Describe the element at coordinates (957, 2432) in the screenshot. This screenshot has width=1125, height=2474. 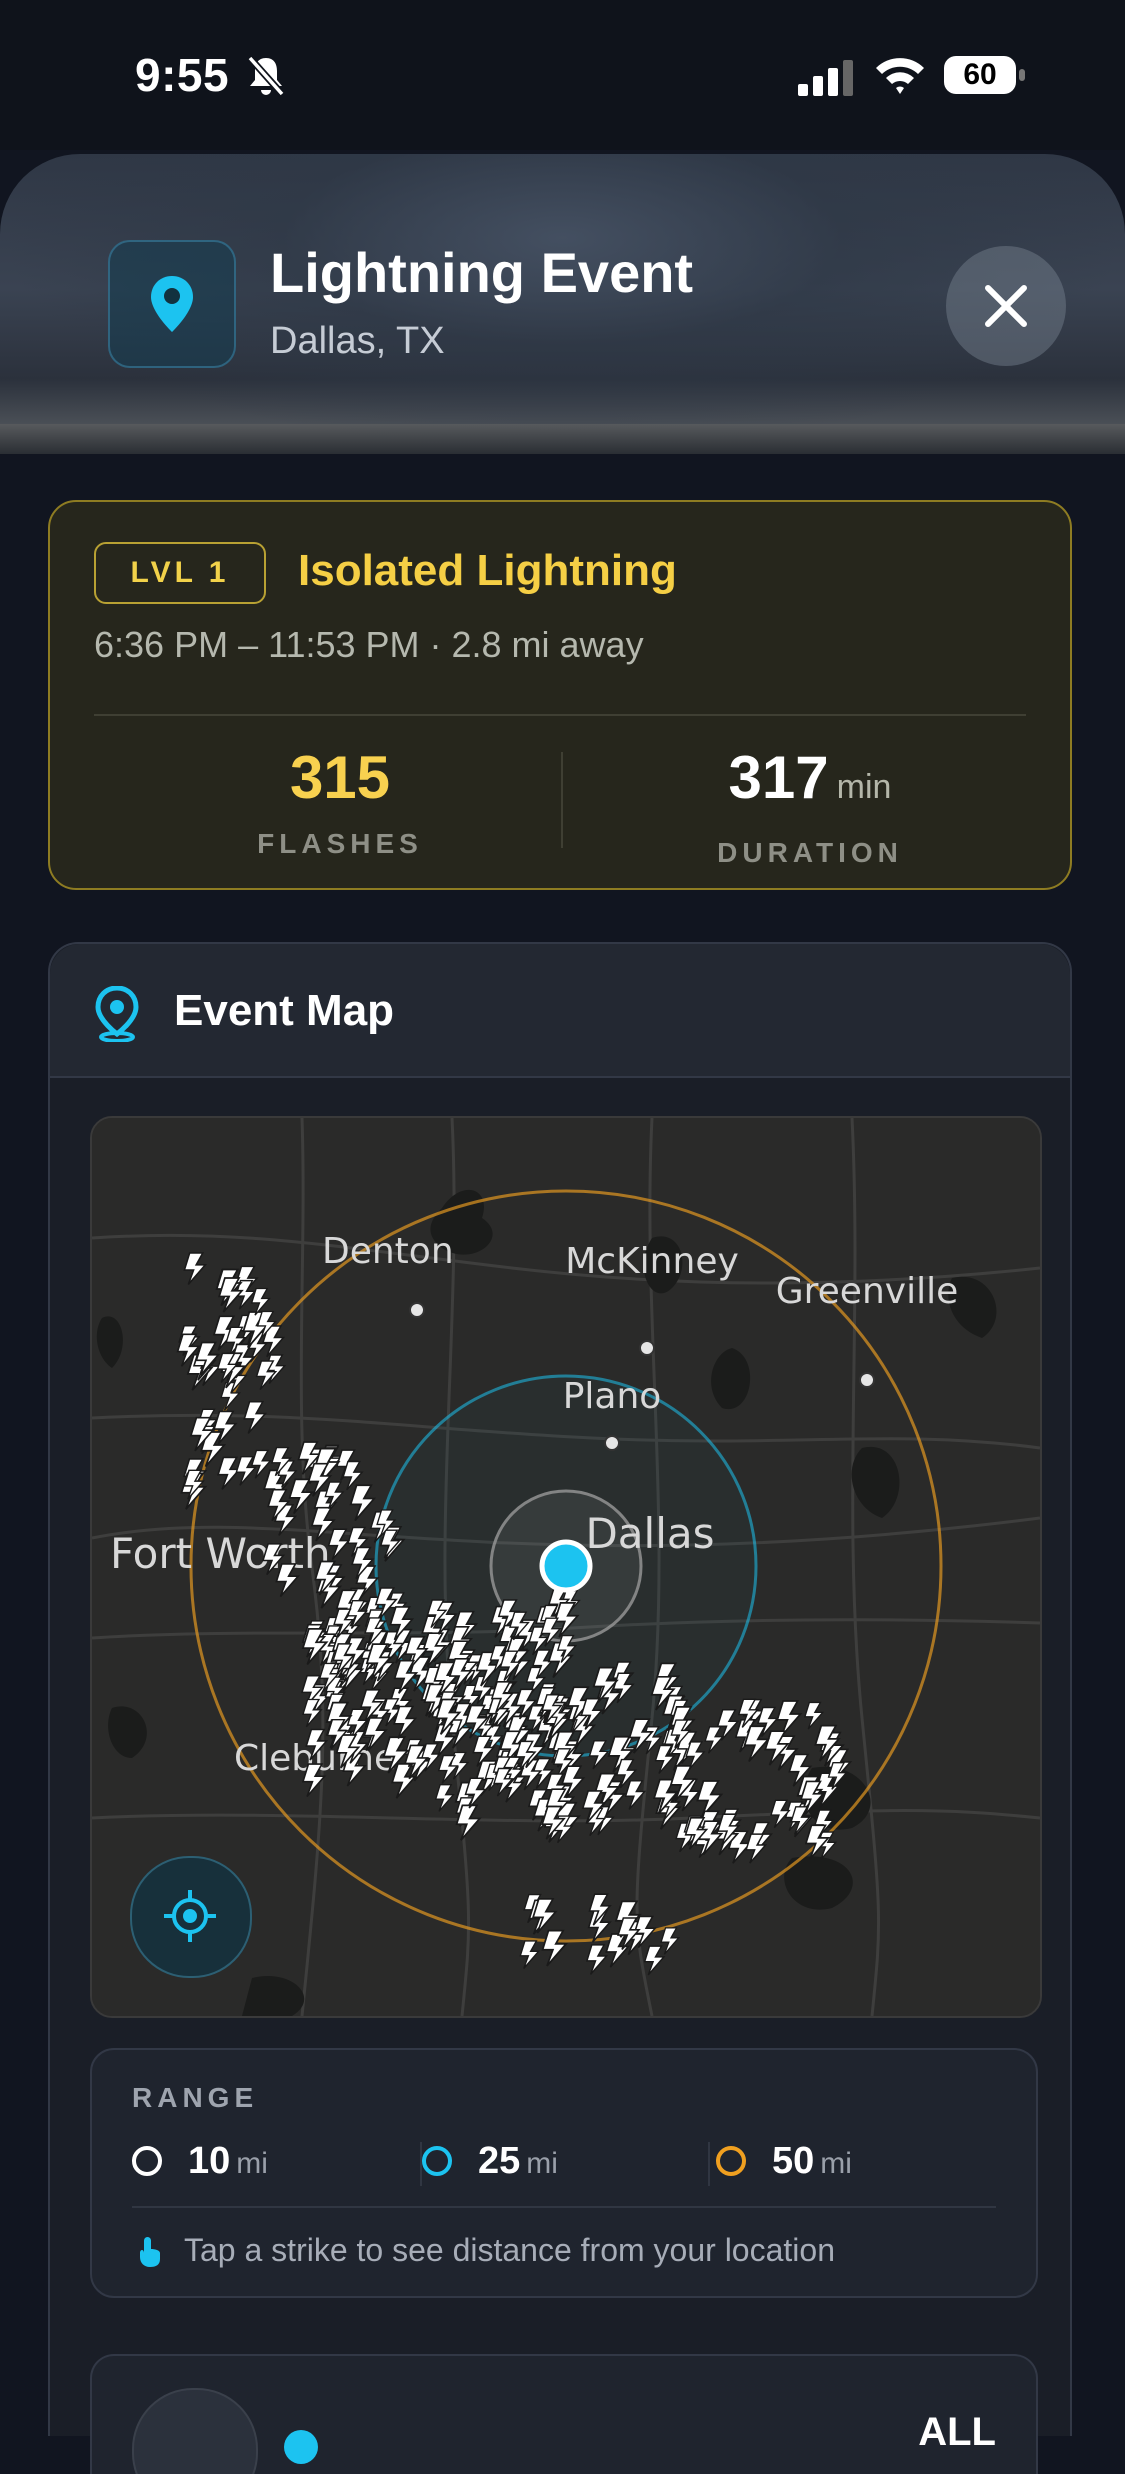
I see `all-button: ALL` at that location.